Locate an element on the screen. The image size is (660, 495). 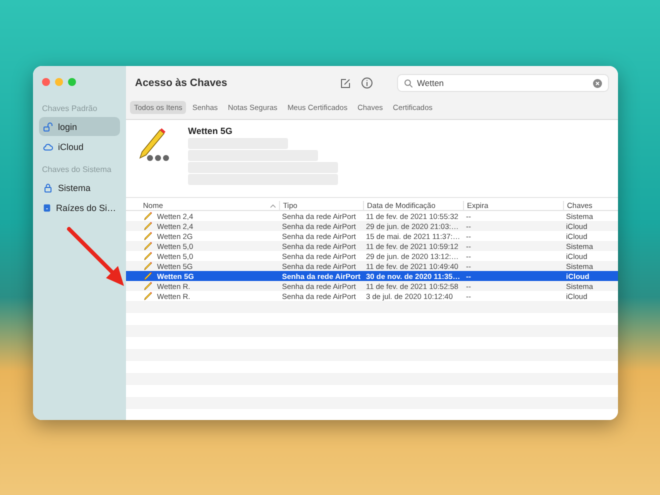
open-lock-icon is located at coordinates (48, 127).